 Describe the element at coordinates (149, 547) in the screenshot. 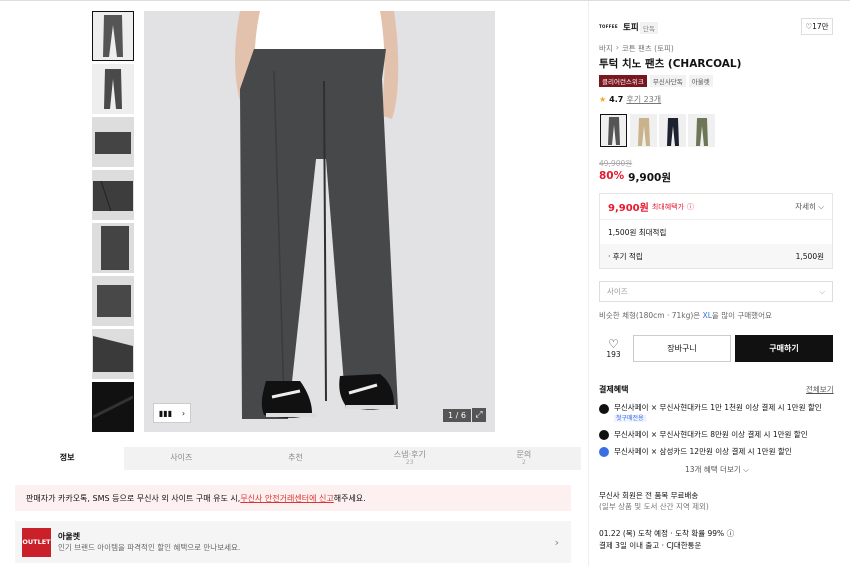

I see `outlet-desc: 인기 브랜드 아이템을 파격적인 할인 혜택으로 만나보세요.` at that location.